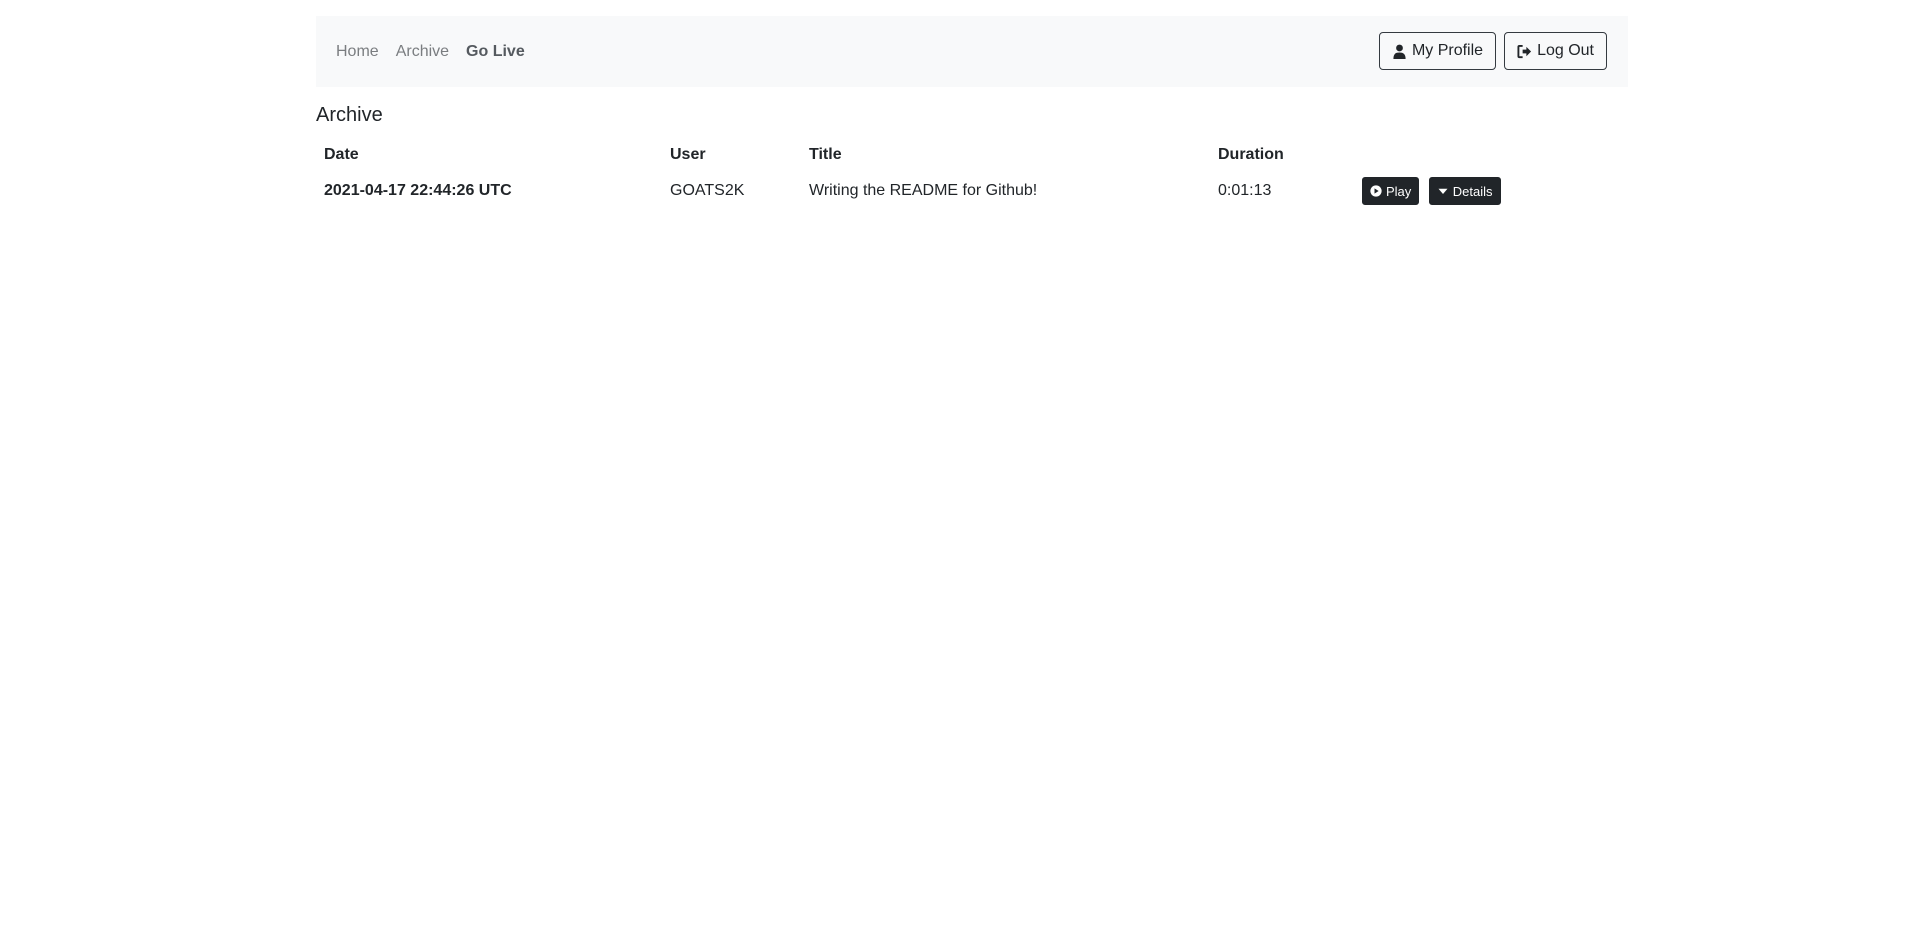  Describe the element at coordinates (923, 190) in the screenshot. I see `row-title: Writing the README for Github!` at that location.